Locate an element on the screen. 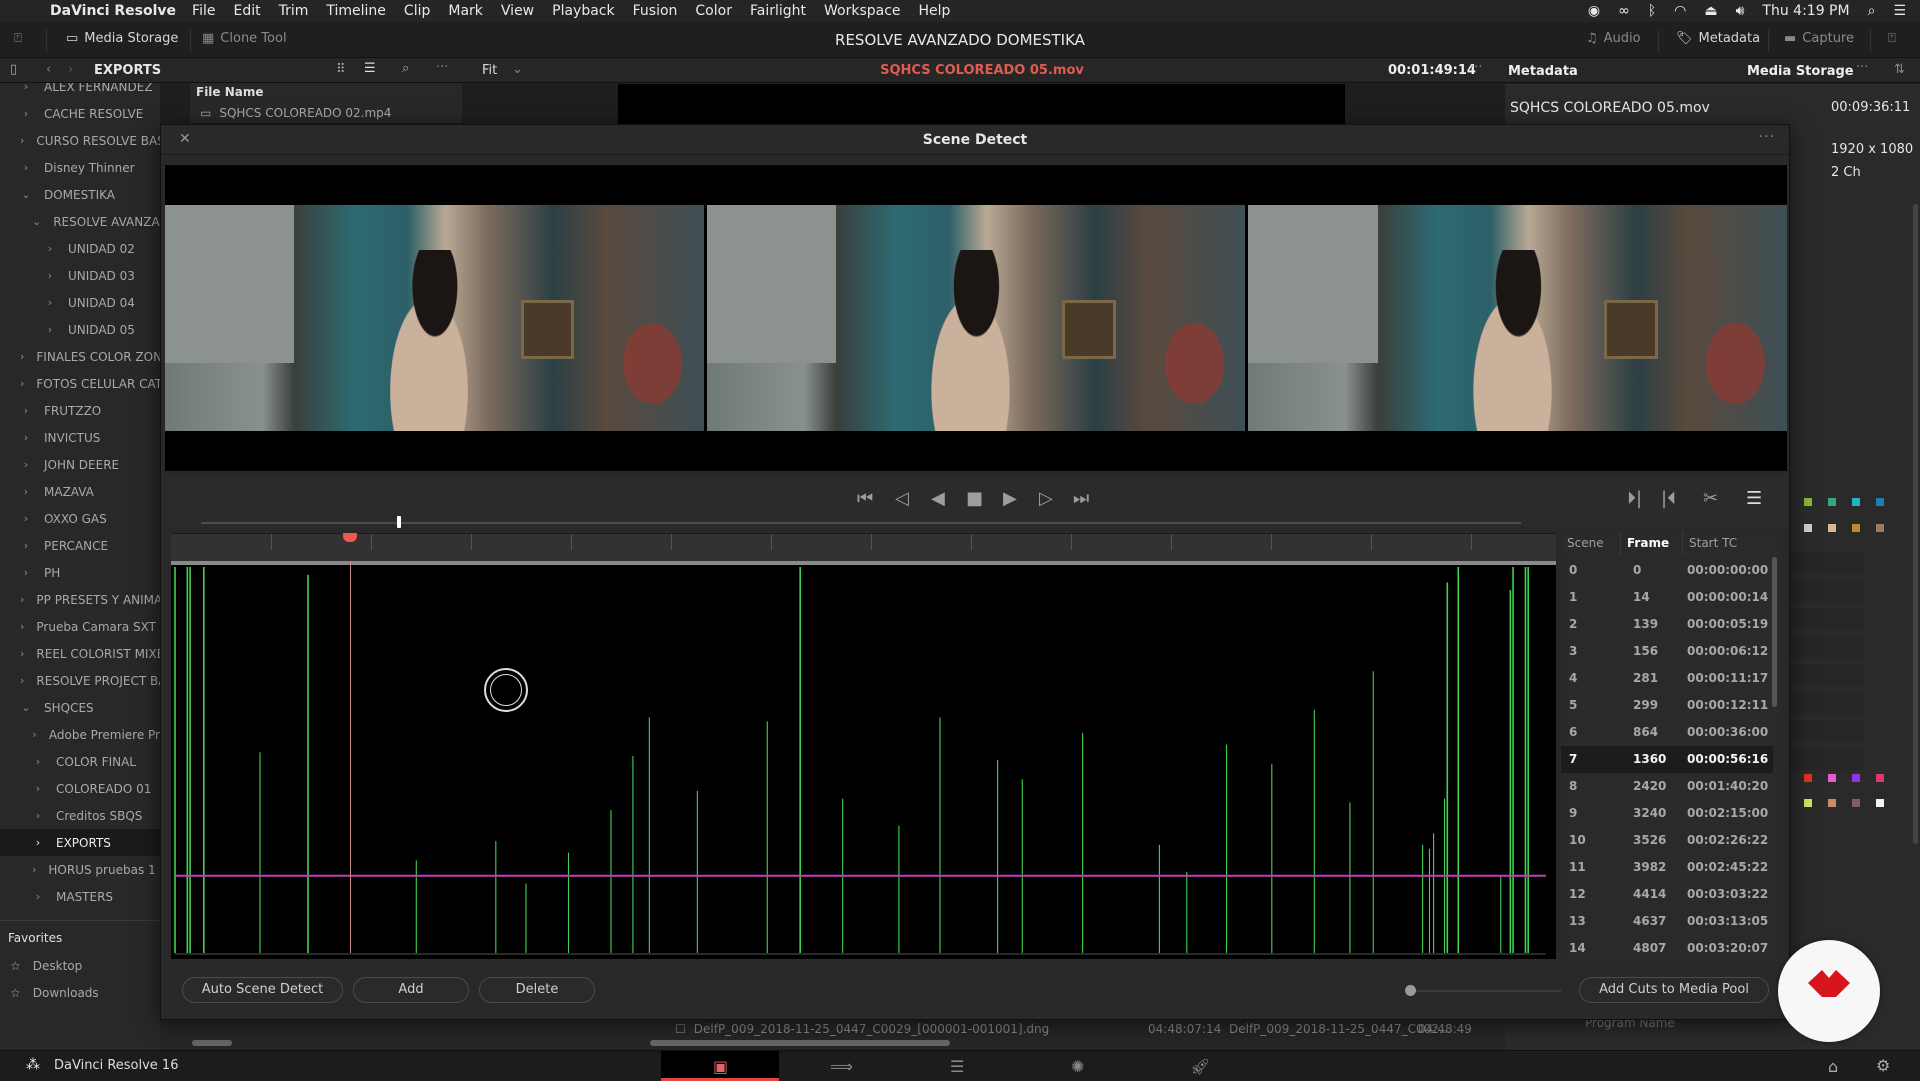 The height and width of the screenshot is (1081, 1920). go-to-end-icon: ⏭ is located at coordinates (1081, 499).